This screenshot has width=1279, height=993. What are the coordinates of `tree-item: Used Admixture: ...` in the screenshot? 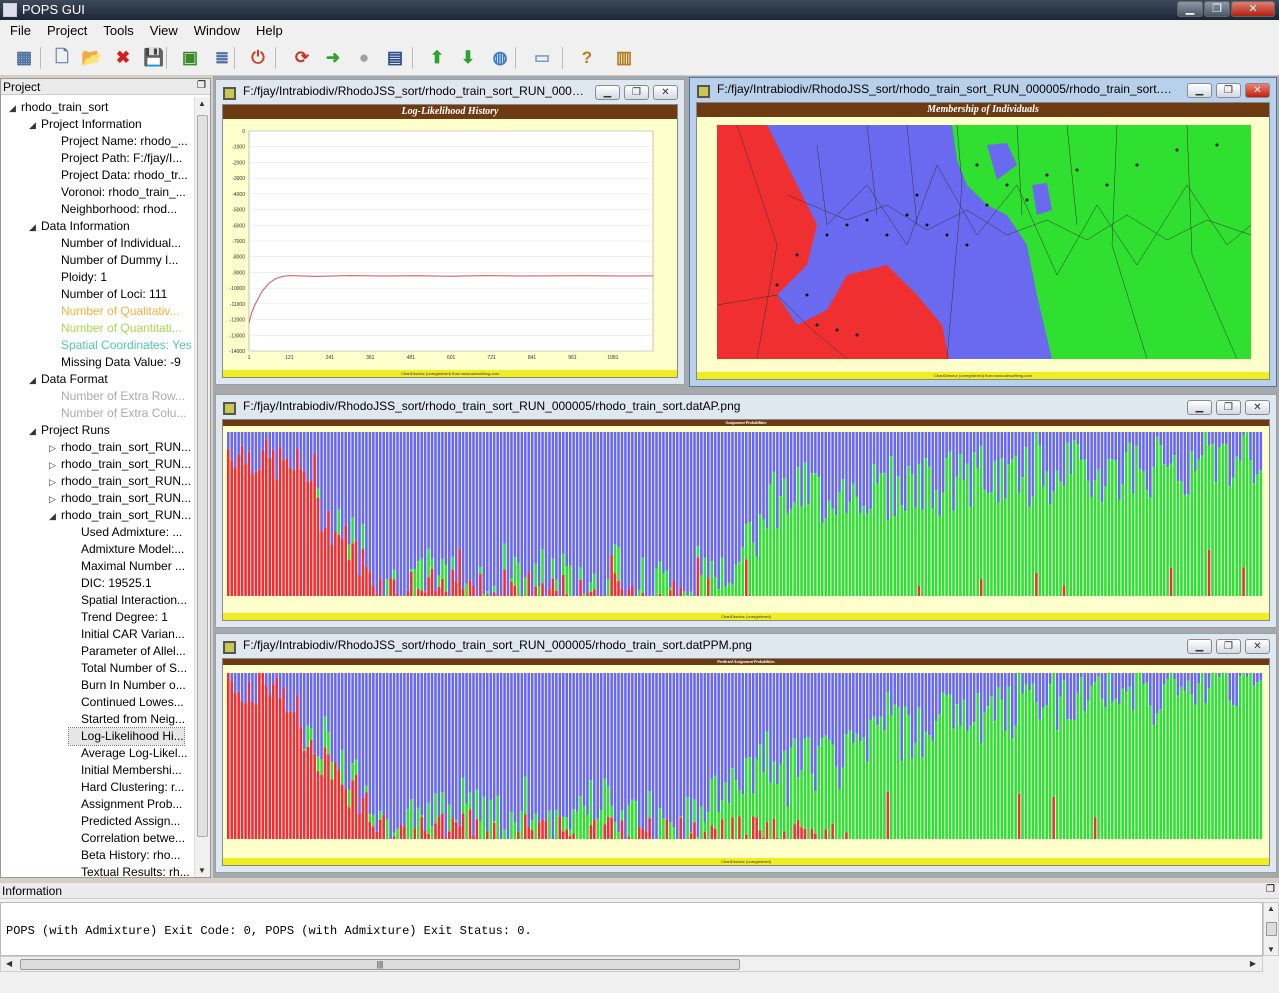 It's located at (125, 532).